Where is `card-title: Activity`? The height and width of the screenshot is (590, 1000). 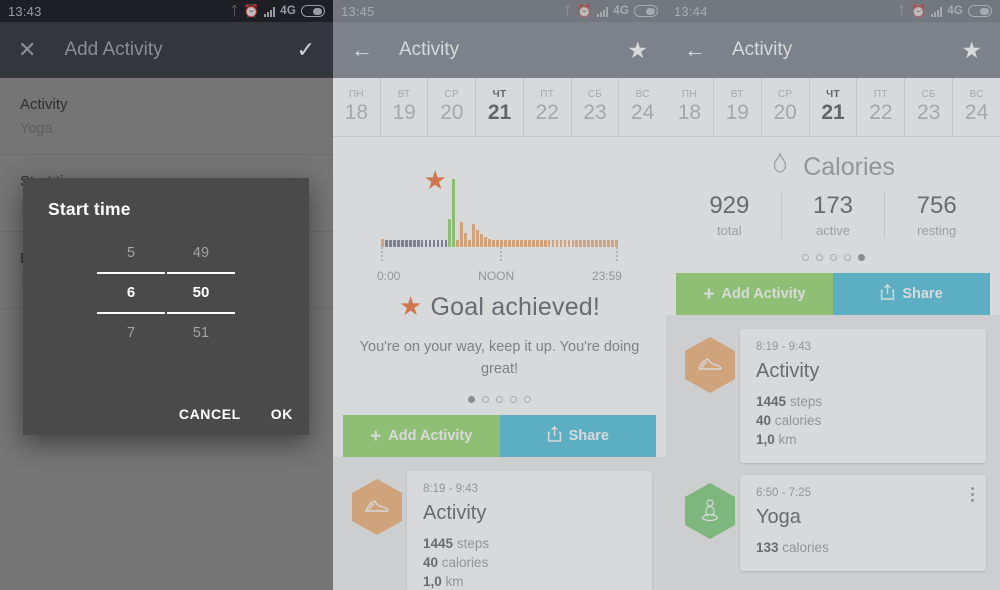 card-title: Activity is located at coordinates (455, 513).